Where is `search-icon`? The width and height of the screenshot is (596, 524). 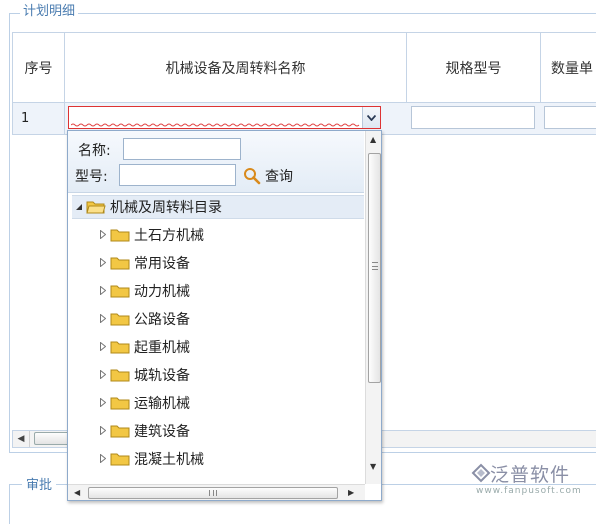 search-icon is located at coordinates (252, 176).